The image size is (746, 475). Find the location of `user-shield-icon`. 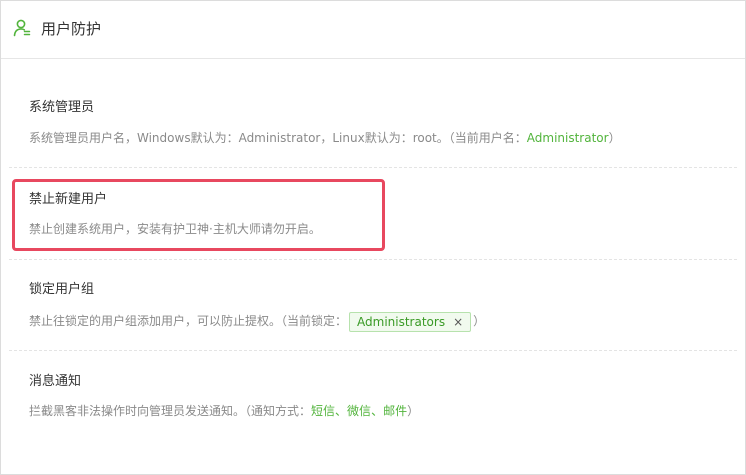

user-shield-icon is located at coordinates (22, 28).